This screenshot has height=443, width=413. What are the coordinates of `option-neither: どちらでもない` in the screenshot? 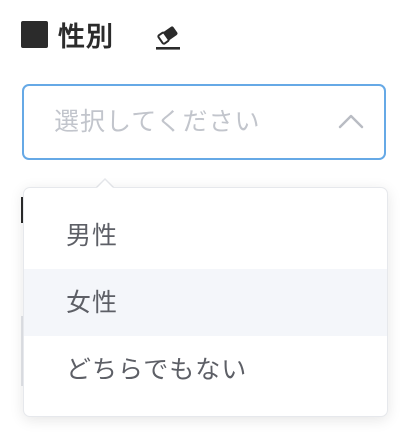 It's located at (205, 369).